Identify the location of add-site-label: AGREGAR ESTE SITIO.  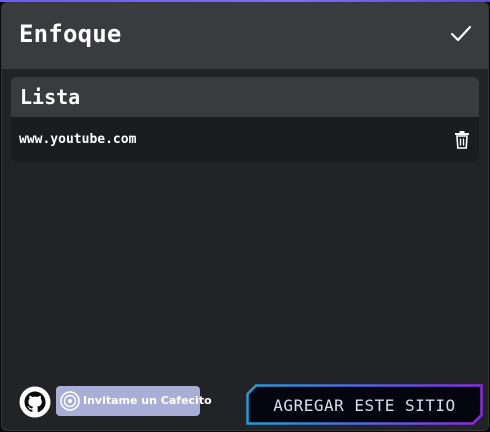
(364, 405).